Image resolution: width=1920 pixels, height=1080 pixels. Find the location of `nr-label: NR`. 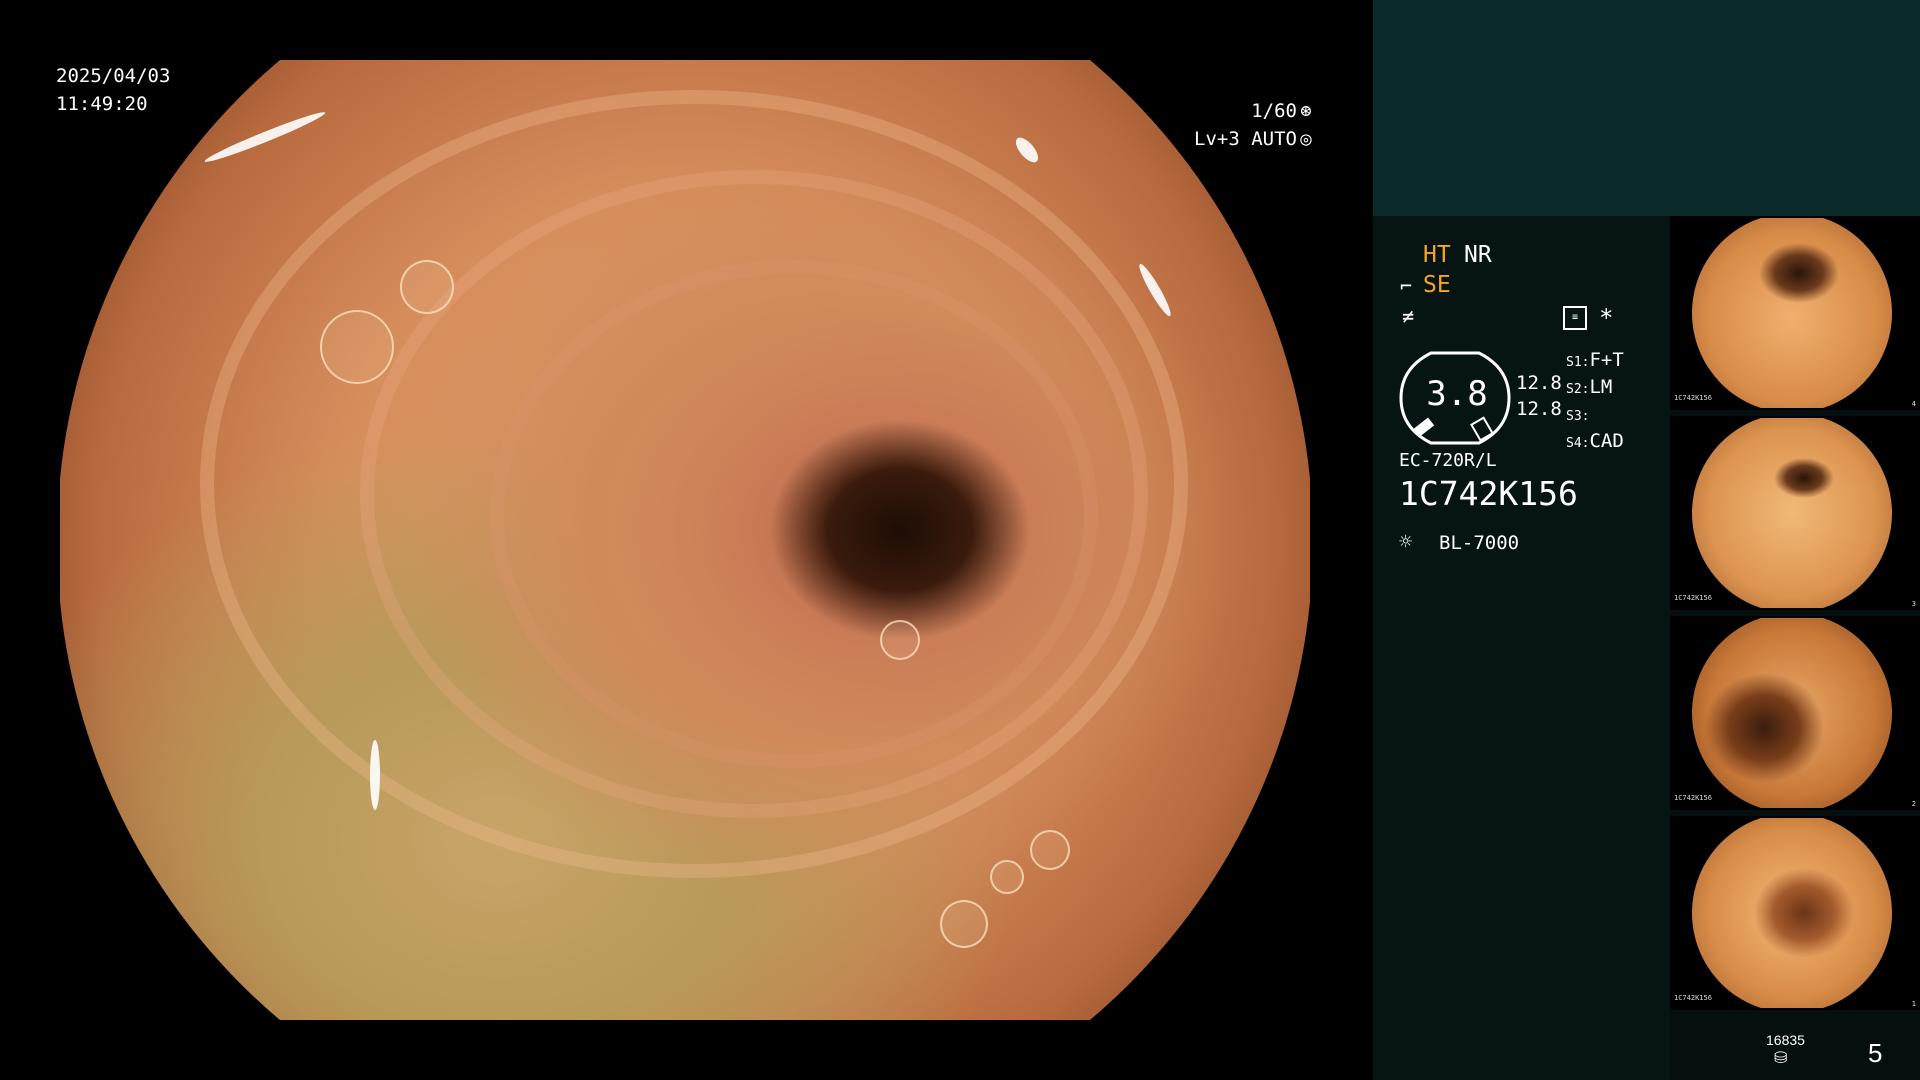

nr-label: NR is located at coordinates (1478, 255).